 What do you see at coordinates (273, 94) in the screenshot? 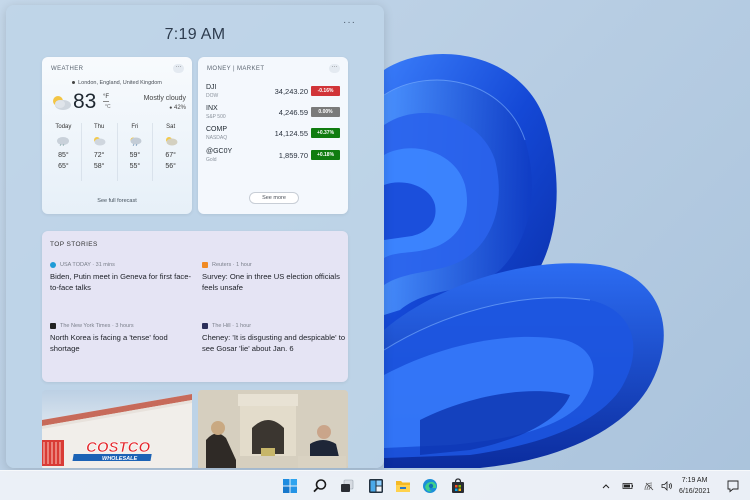
I see `stock-row: DJI DOW 34,243.20 -0.16%` at bounding box center [273, 94].